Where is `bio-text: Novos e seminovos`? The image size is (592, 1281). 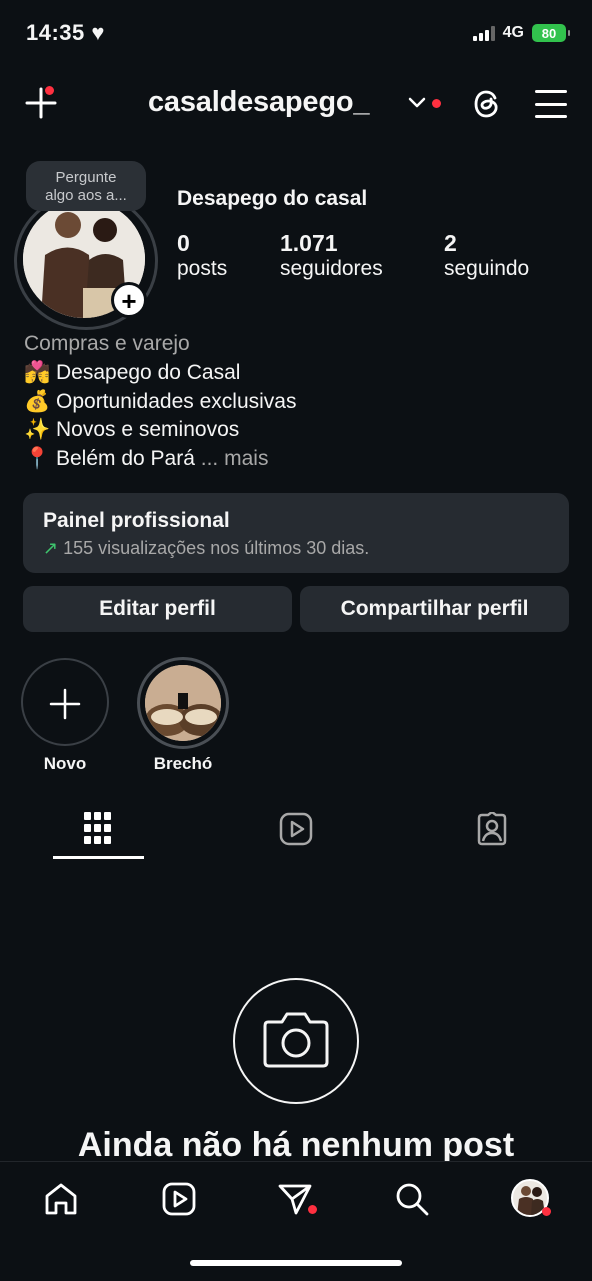
bio-text: Novos e seminovos is located at coordinates (148, 429).